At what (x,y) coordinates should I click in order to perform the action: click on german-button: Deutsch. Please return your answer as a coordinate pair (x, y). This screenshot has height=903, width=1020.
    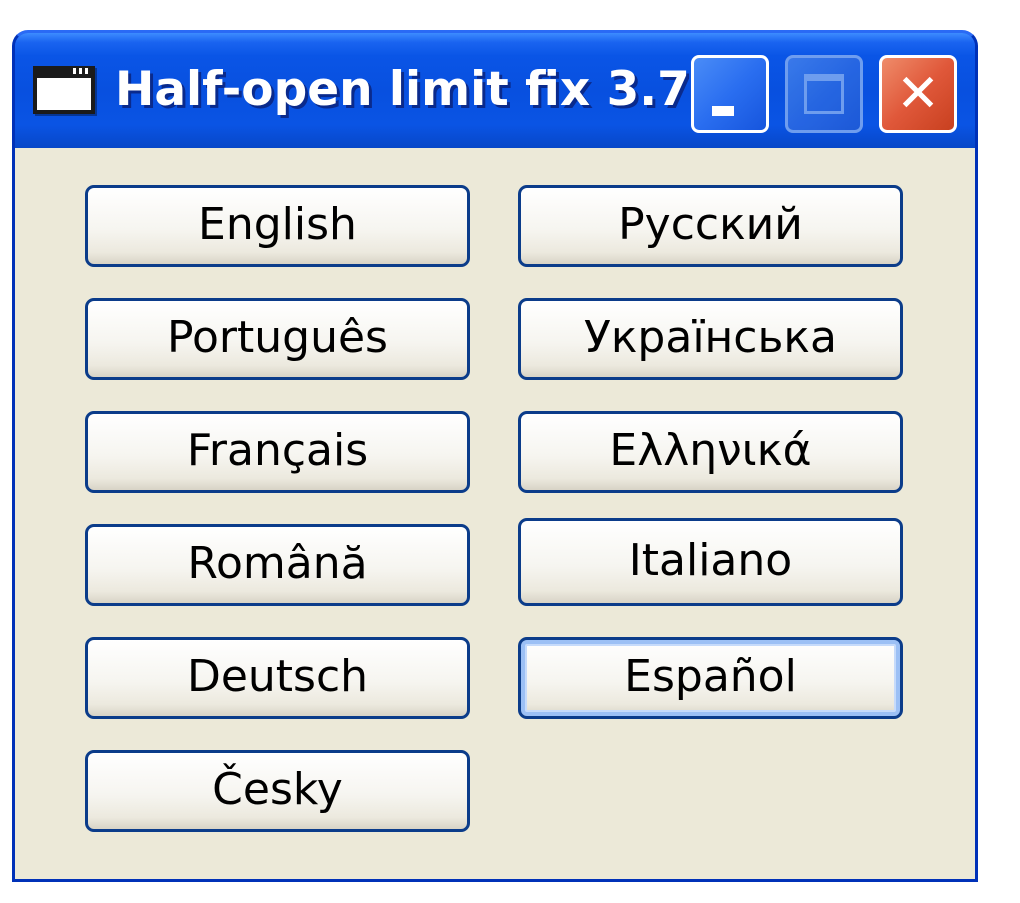
    Looking at the image, I should click on (277, 678).